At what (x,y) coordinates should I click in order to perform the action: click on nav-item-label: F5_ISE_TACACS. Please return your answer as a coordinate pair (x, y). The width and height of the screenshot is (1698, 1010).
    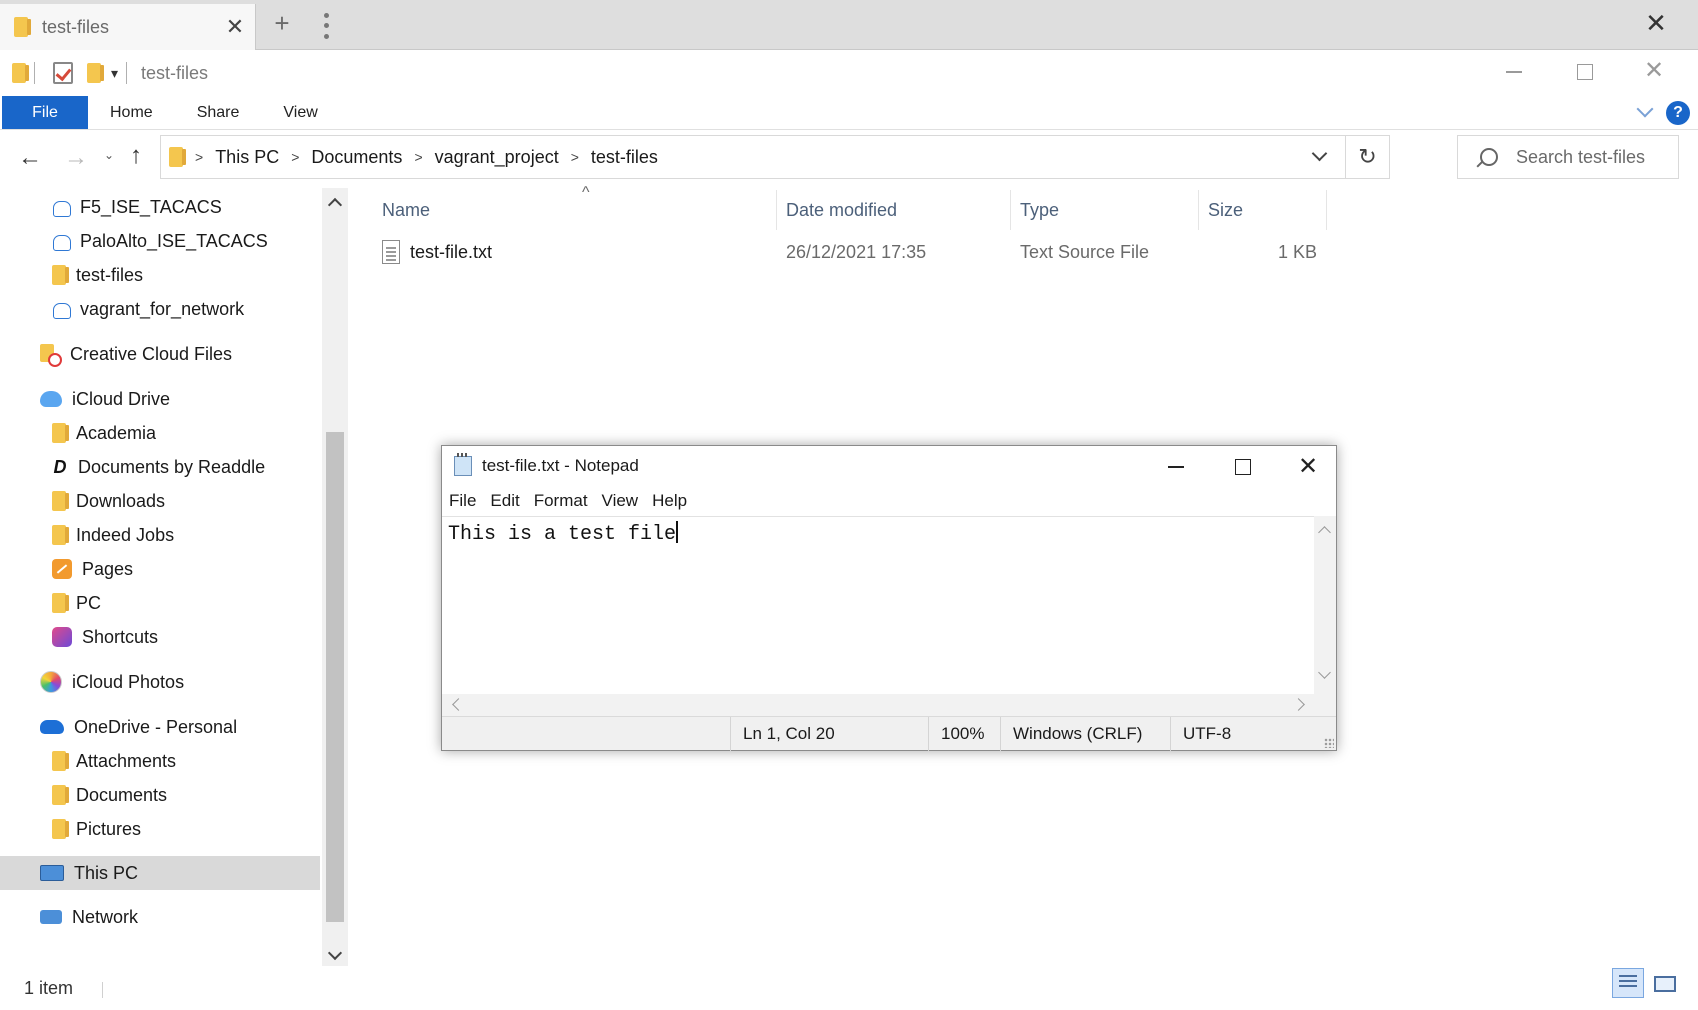
    Looking at the image, I should click on (151, 206).